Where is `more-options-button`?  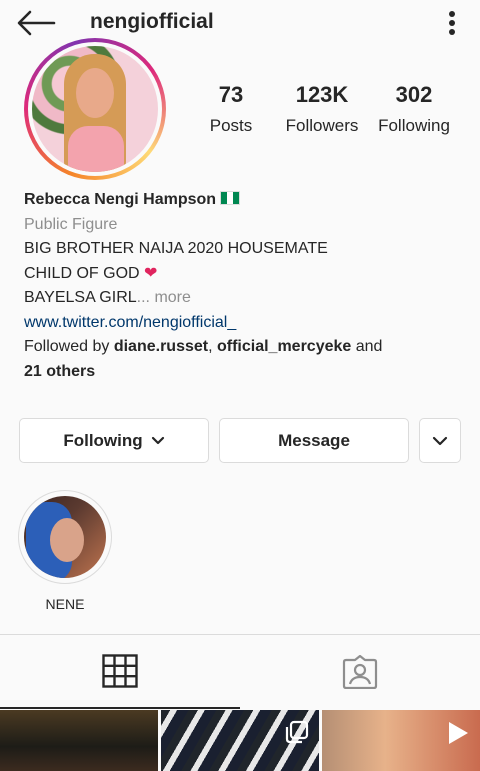 more-options-button is located at coordinates (452, 23).